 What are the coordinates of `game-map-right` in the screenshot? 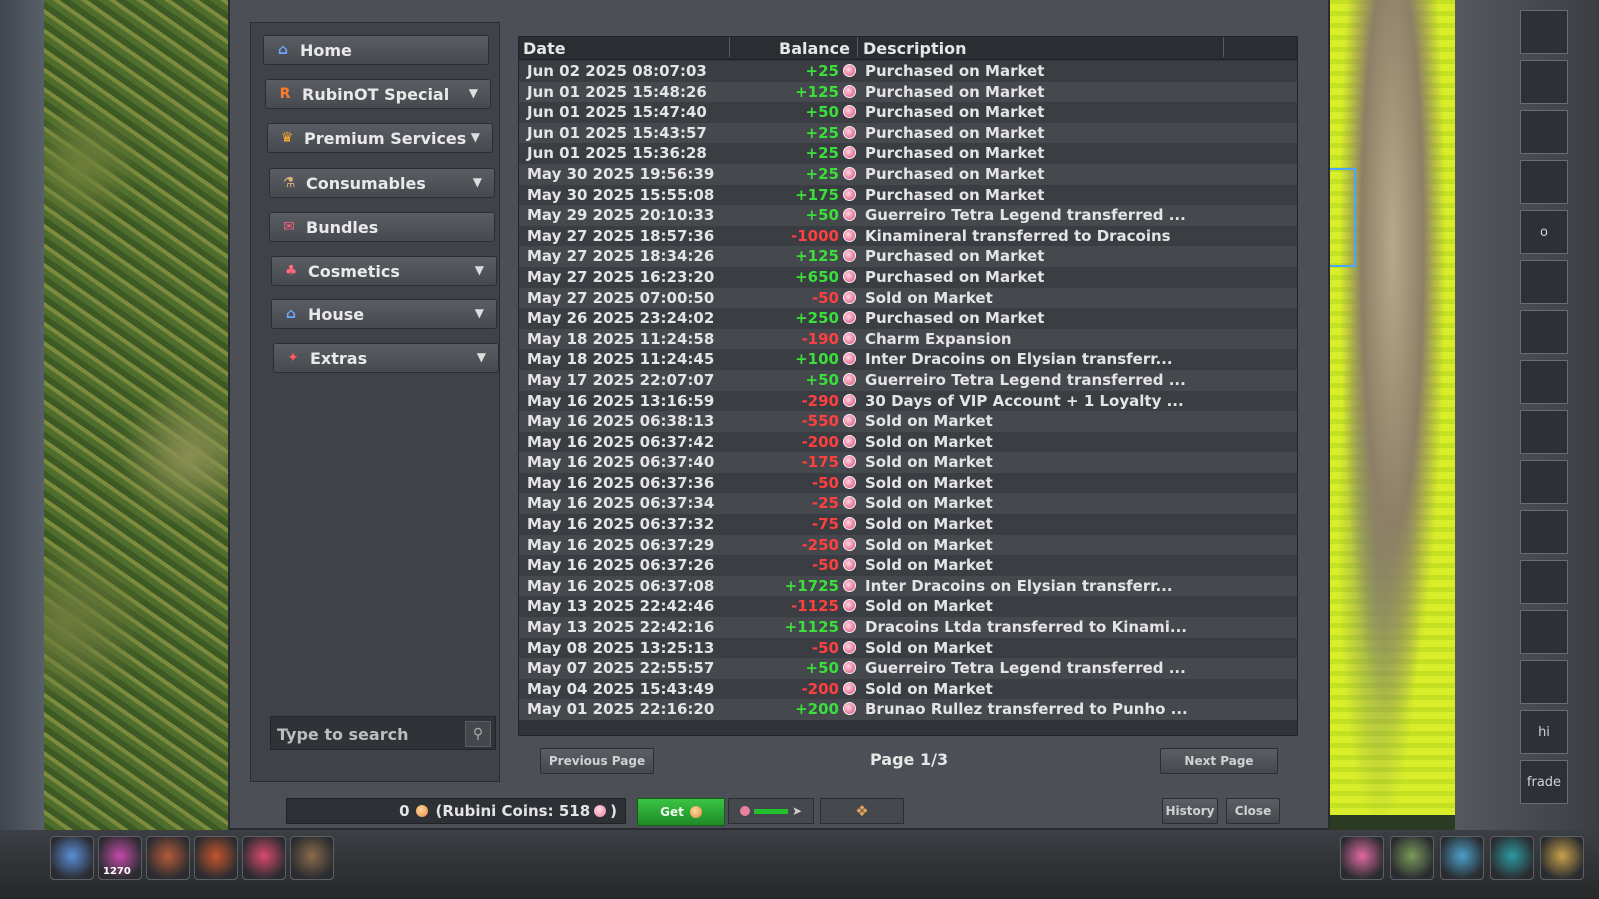 It's located at (1392, 407).